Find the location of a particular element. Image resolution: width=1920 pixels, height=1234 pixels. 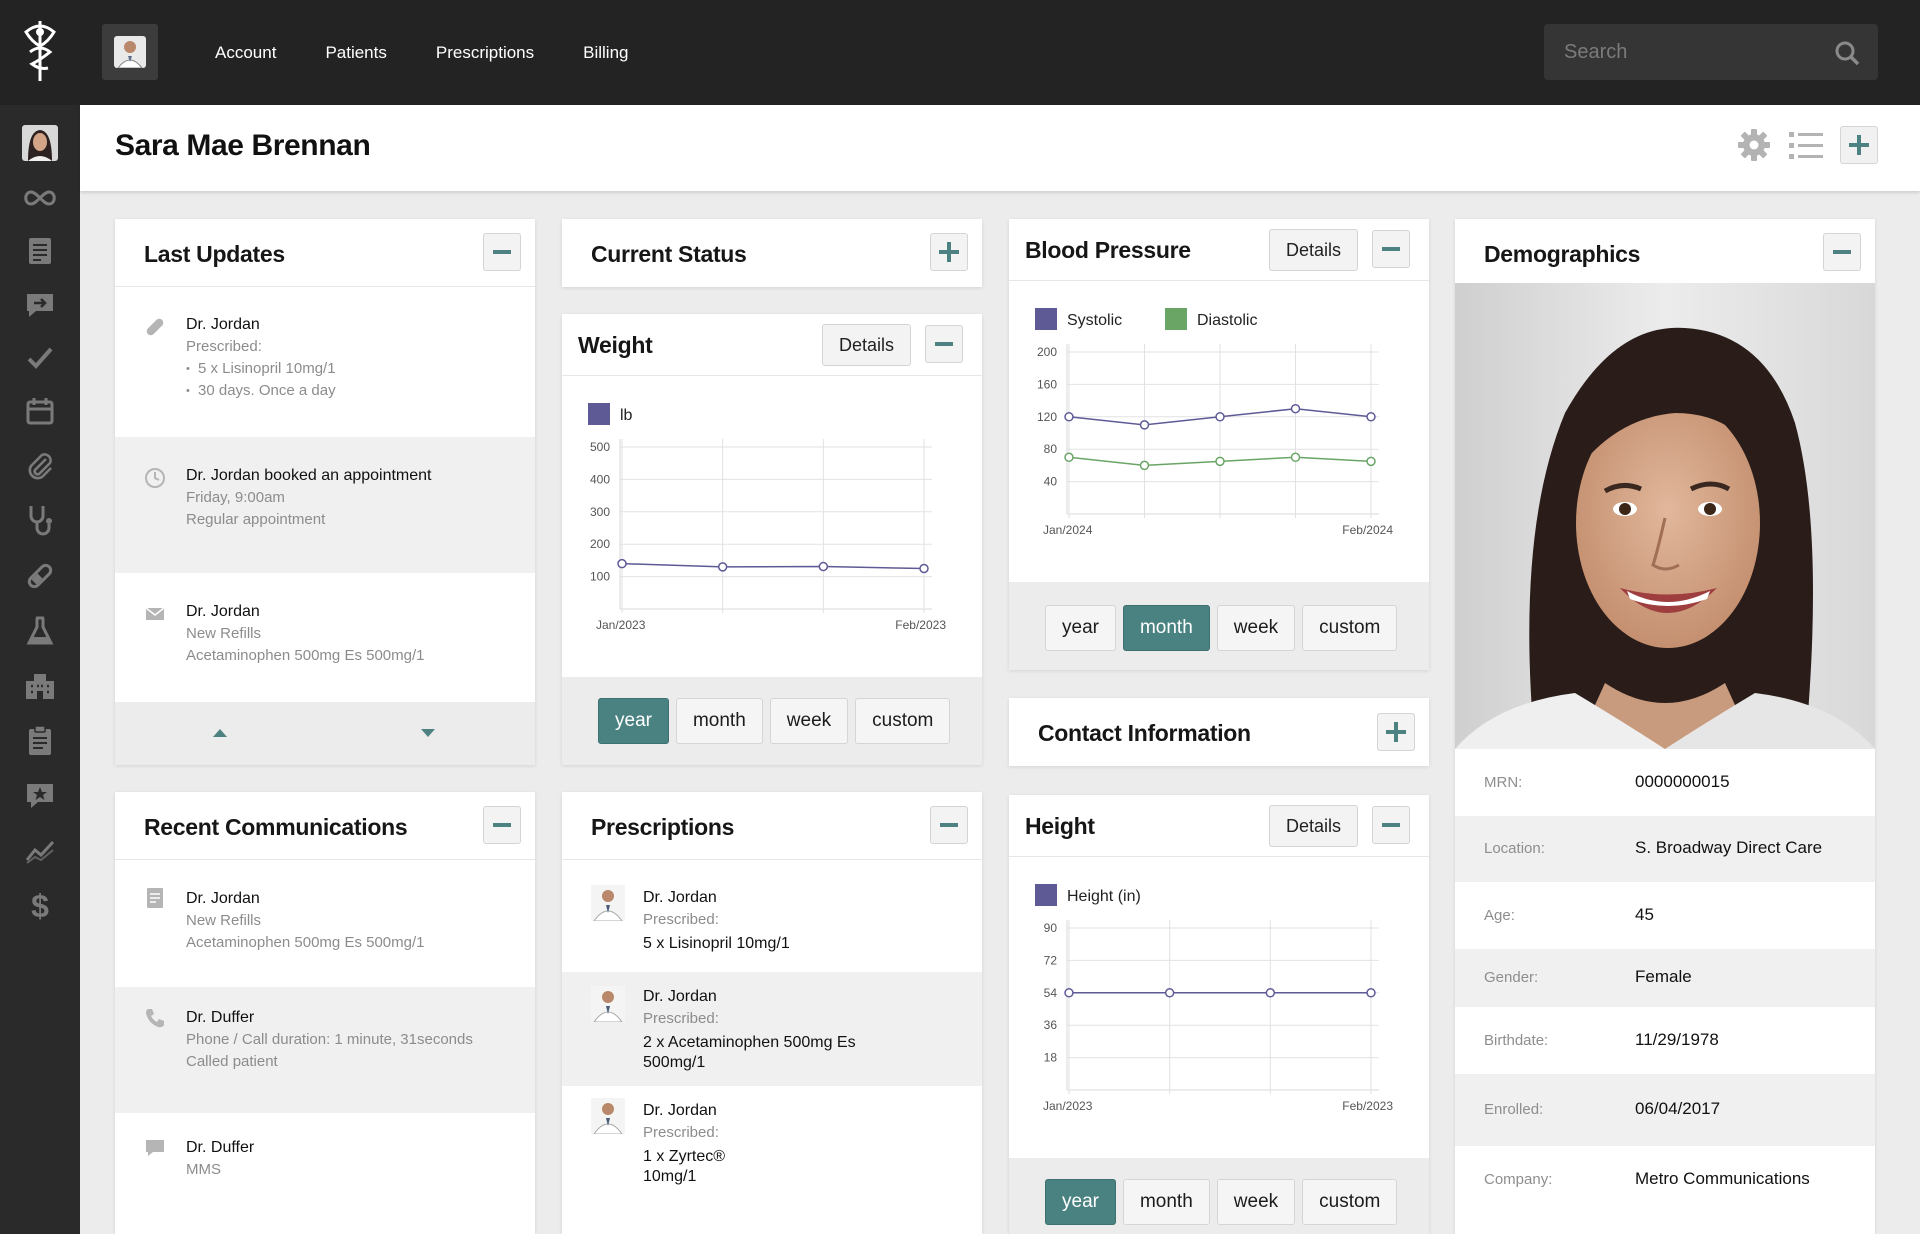

message-forward-icon is located at coordinates (40, 305).